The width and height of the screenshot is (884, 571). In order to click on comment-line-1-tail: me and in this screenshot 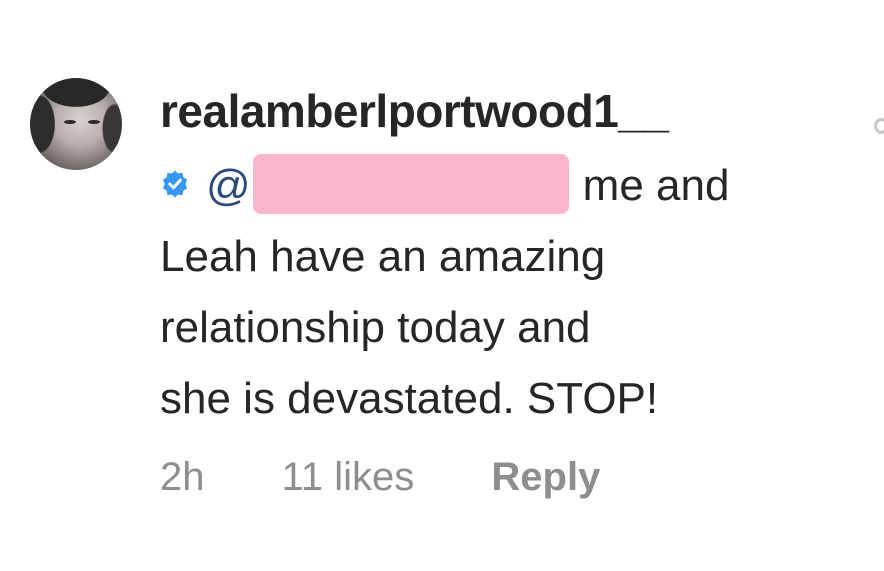, I will do `click(656, 185)`.